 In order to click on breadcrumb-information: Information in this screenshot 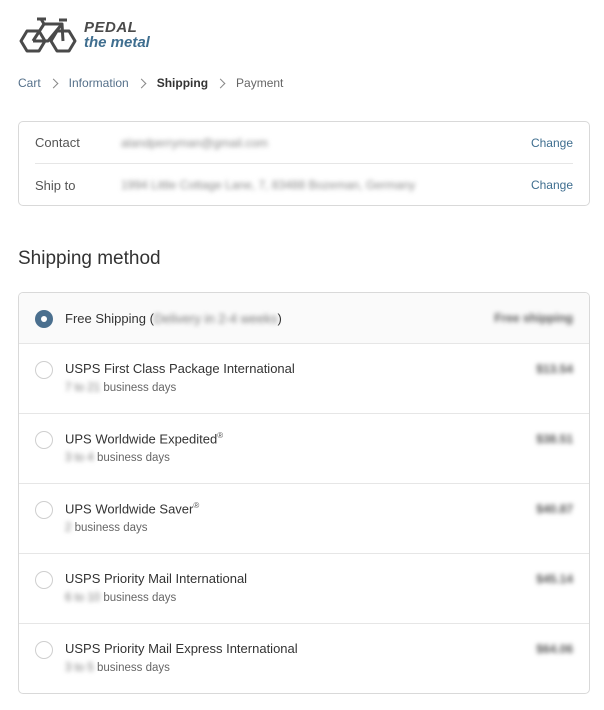, I will do `click(99, 83)`.